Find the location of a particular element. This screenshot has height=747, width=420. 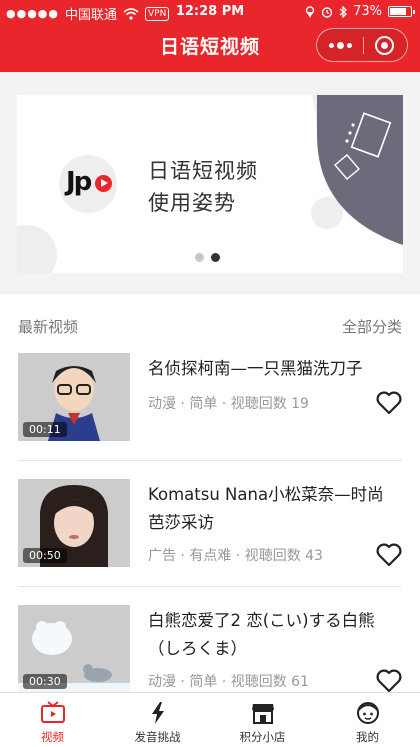

tab-pronunciation-challenge: 发音挑战 is located at coordinates (157, 720).